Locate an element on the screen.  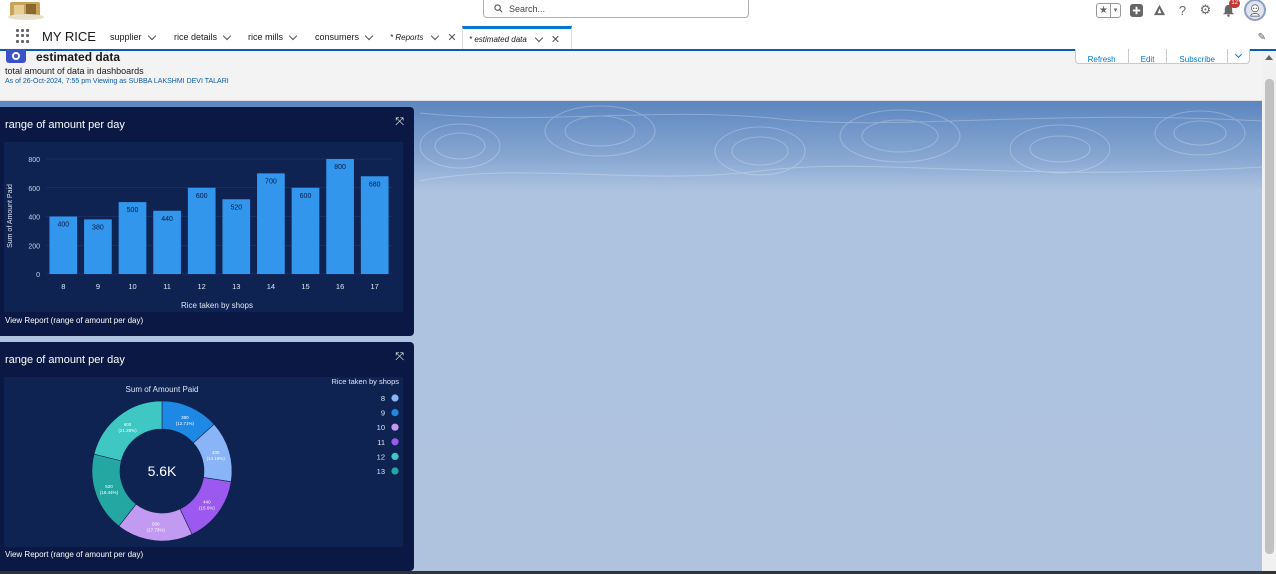
legend-title: Rice taken by shops is located at coordinates (365, 381).